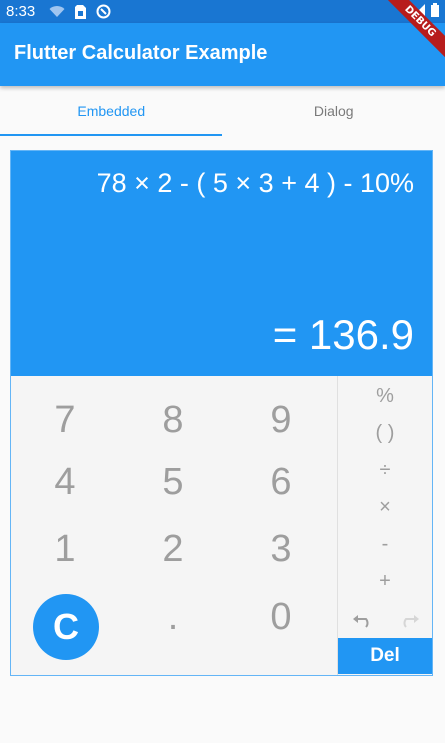 Image resolution: width=445 pixels, height=743 pixels. What do you see at coordinates (173, 549) in the screenshot?
I see `key-2: 2` at bounding box center [173, 549].